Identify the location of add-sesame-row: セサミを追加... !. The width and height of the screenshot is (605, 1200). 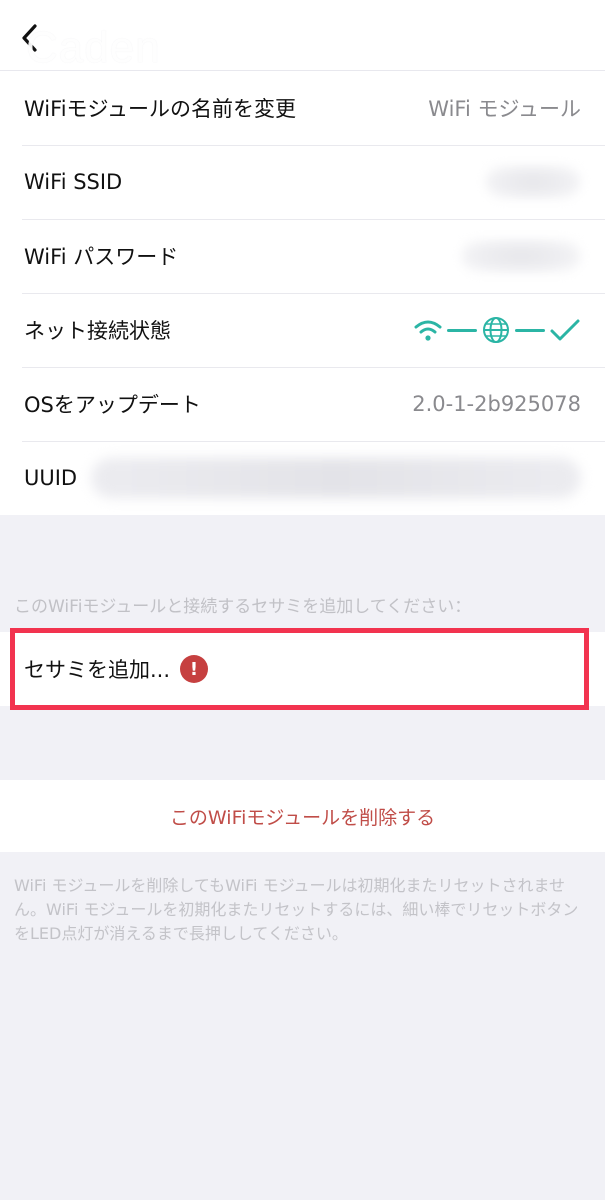
(302, 669).